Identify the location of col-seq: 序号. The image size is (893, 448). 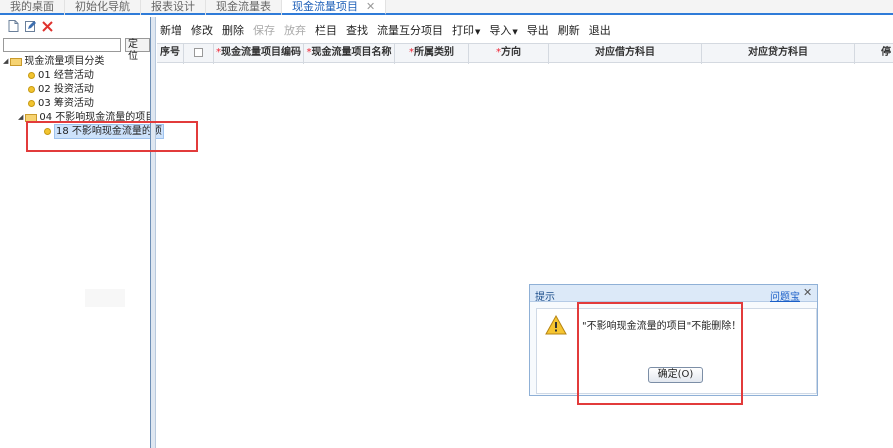
(170, 54).